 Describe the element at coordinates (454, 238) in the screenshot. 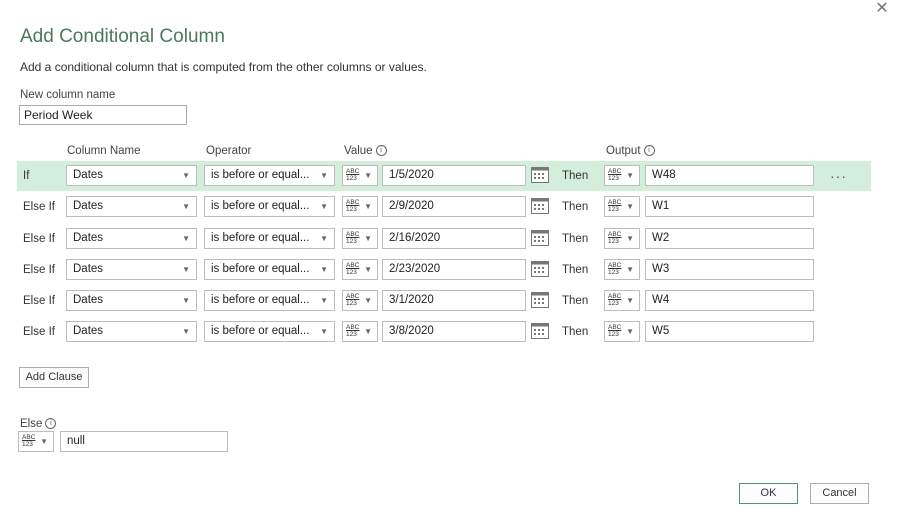

I see `value-input: 2/16/2020` at that location.